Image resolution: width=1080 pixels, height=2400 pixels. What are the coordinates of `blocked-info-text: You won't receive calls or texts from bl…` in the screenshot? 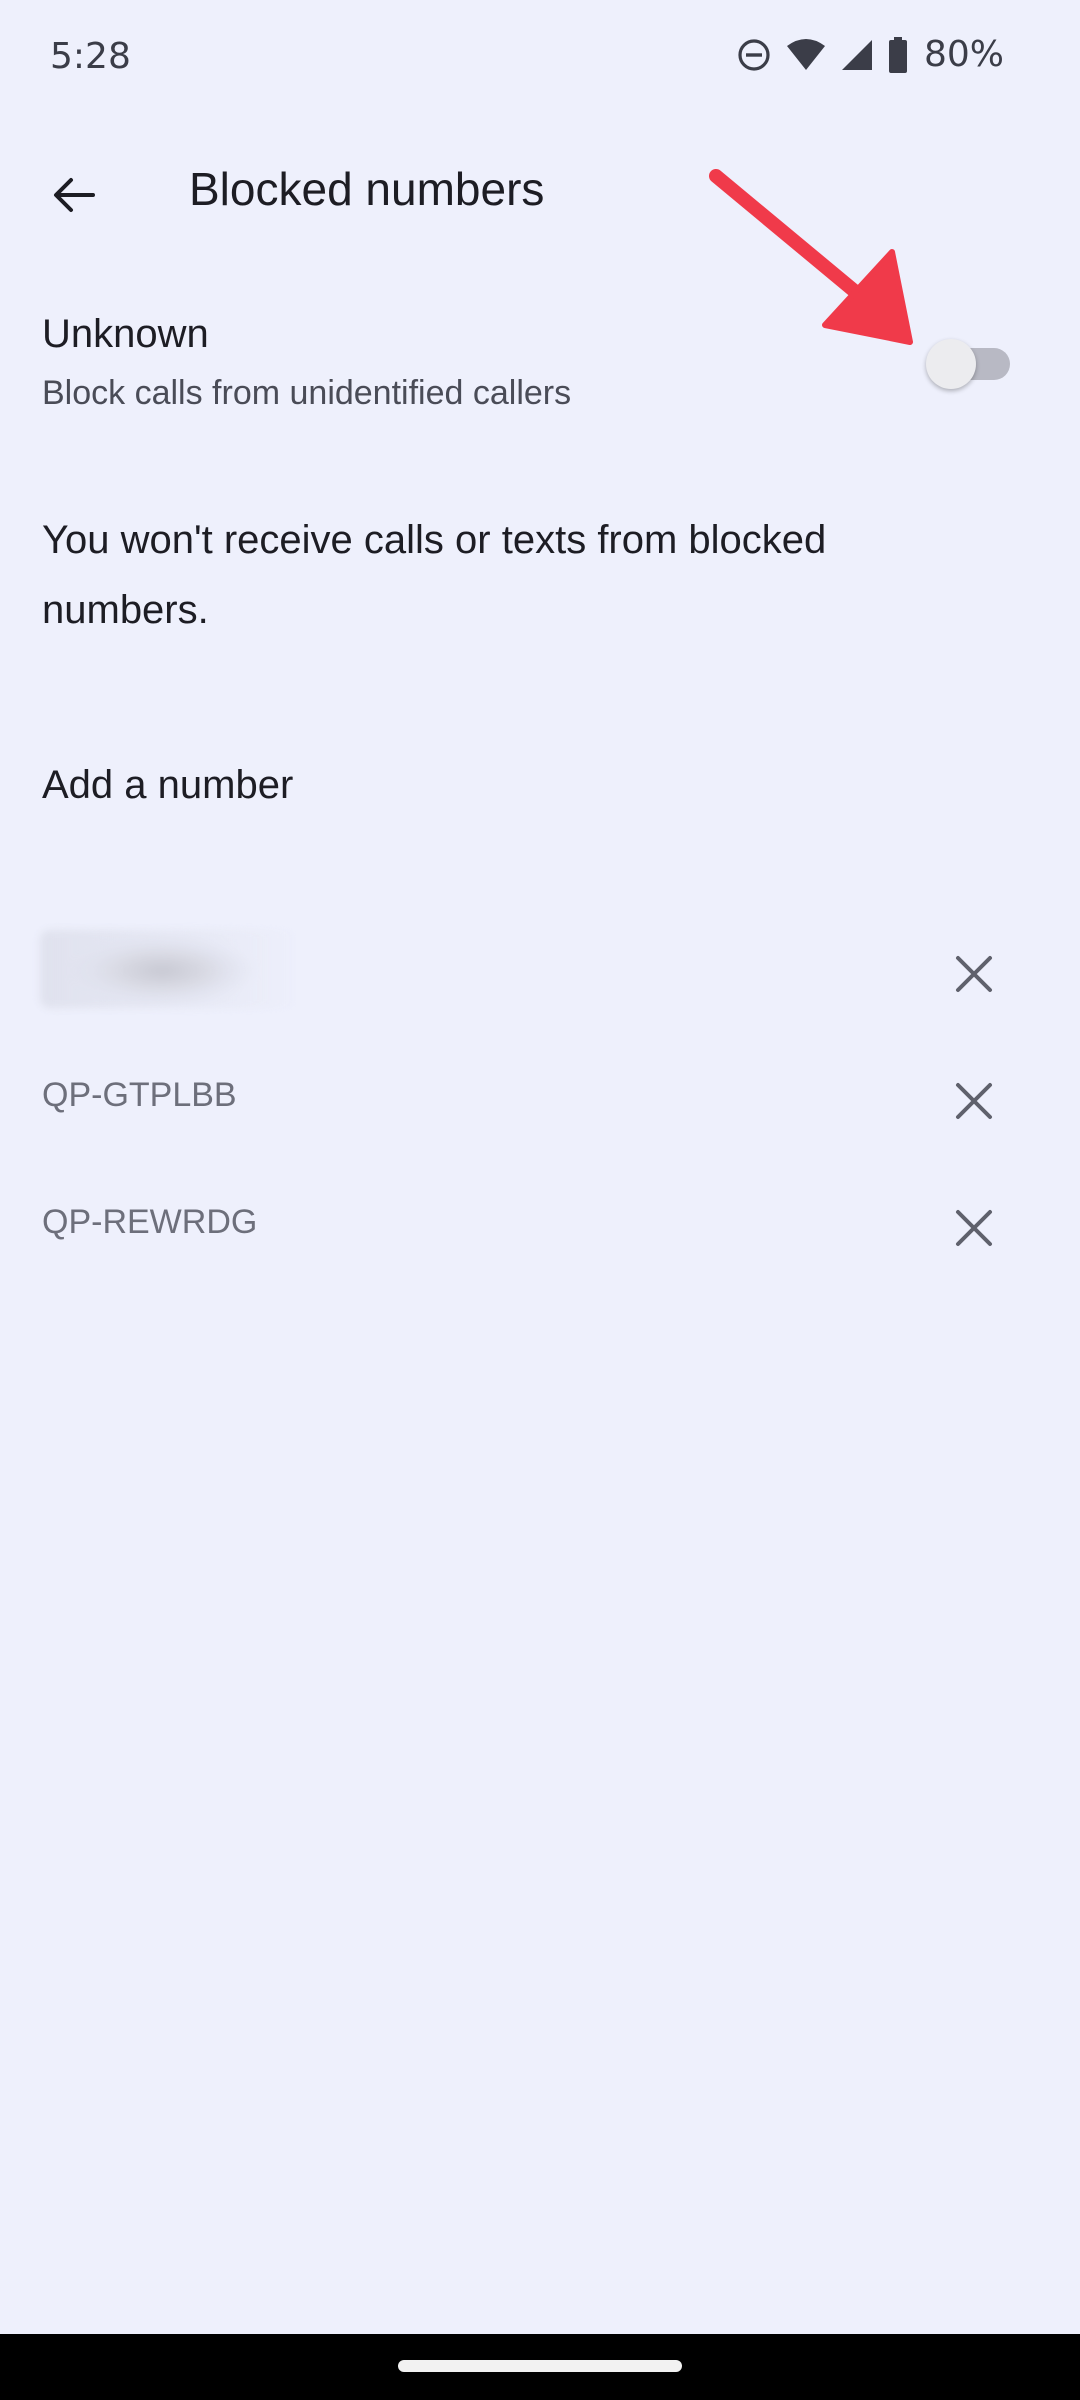 It's located at (434, 575).